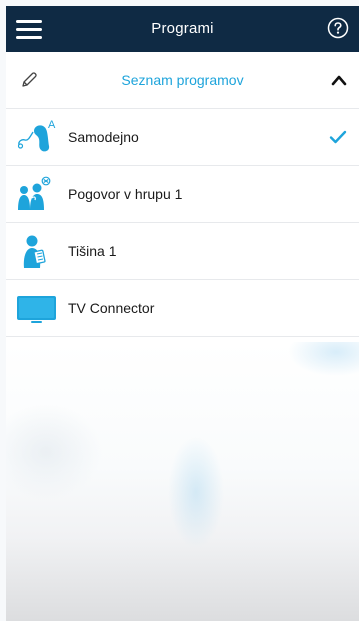 The width and height of the screenshot is (359, 621). I want to click on speech-in-noise-icon, so click(37, 194).